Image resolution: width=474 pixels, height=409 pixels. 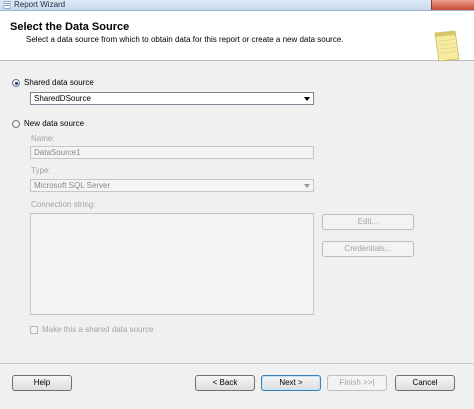 I want to click on name-label: Name:, so click(x=43, y=138).